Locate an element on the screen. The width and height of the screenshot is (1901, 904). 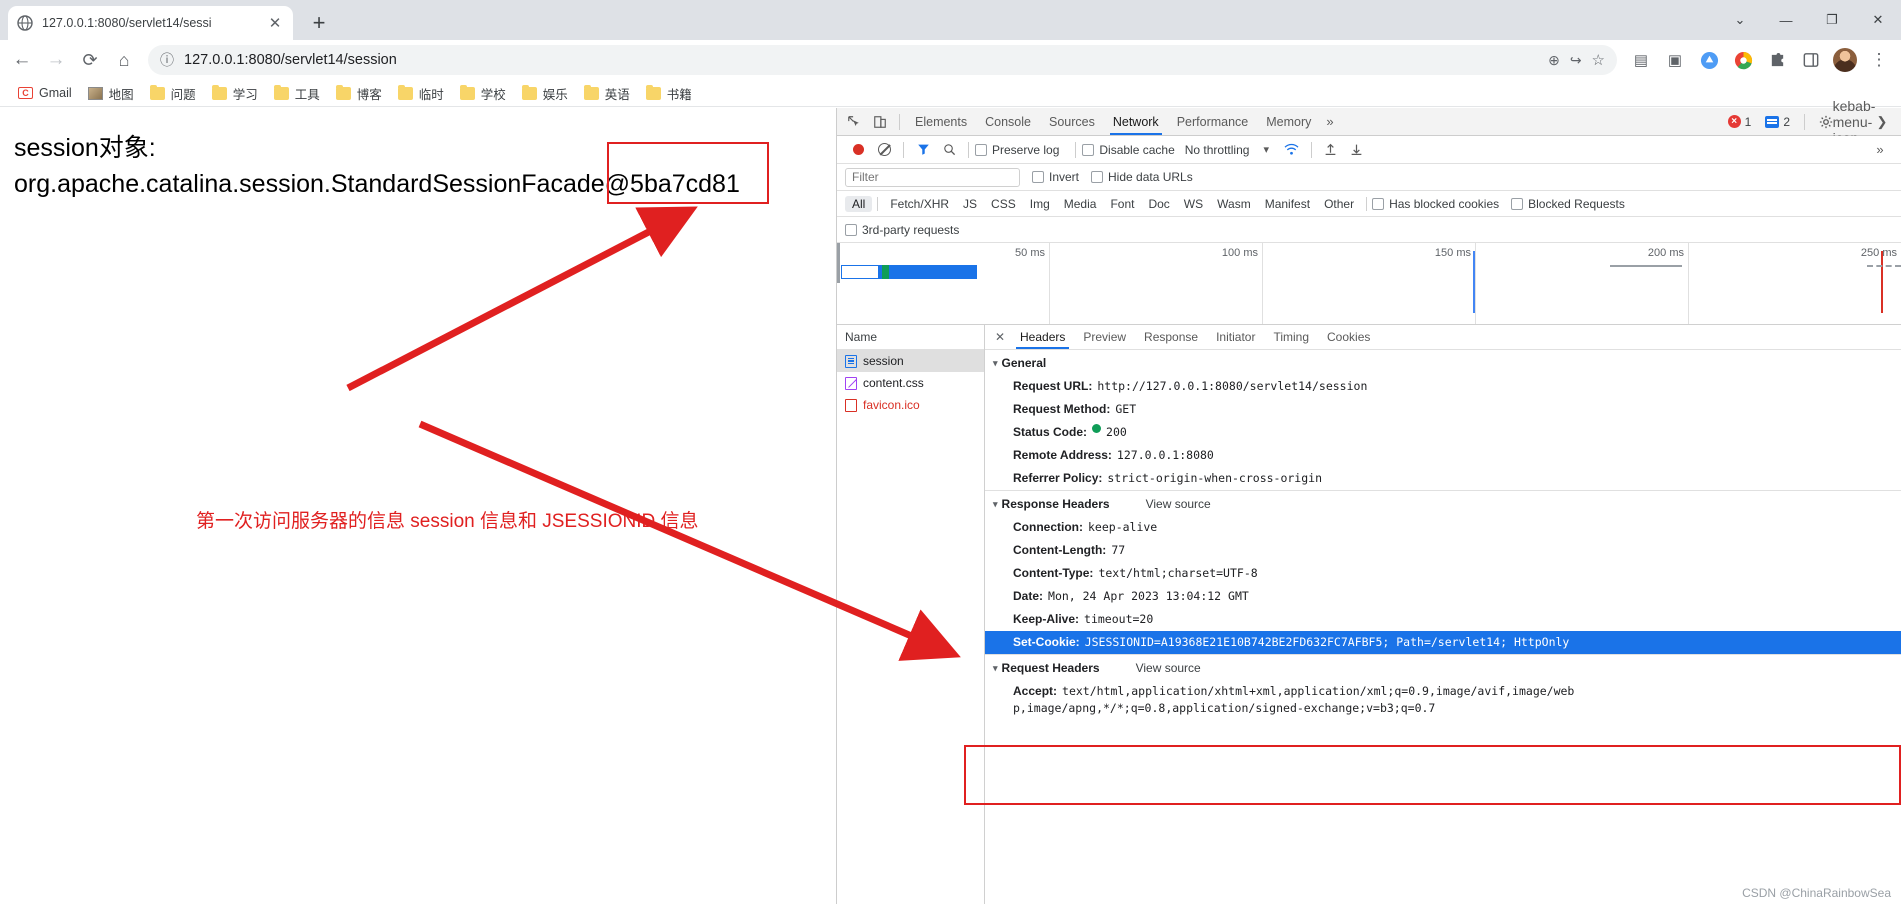
bookmark-folder-study: 学习 is located at coordinates (235, 93).